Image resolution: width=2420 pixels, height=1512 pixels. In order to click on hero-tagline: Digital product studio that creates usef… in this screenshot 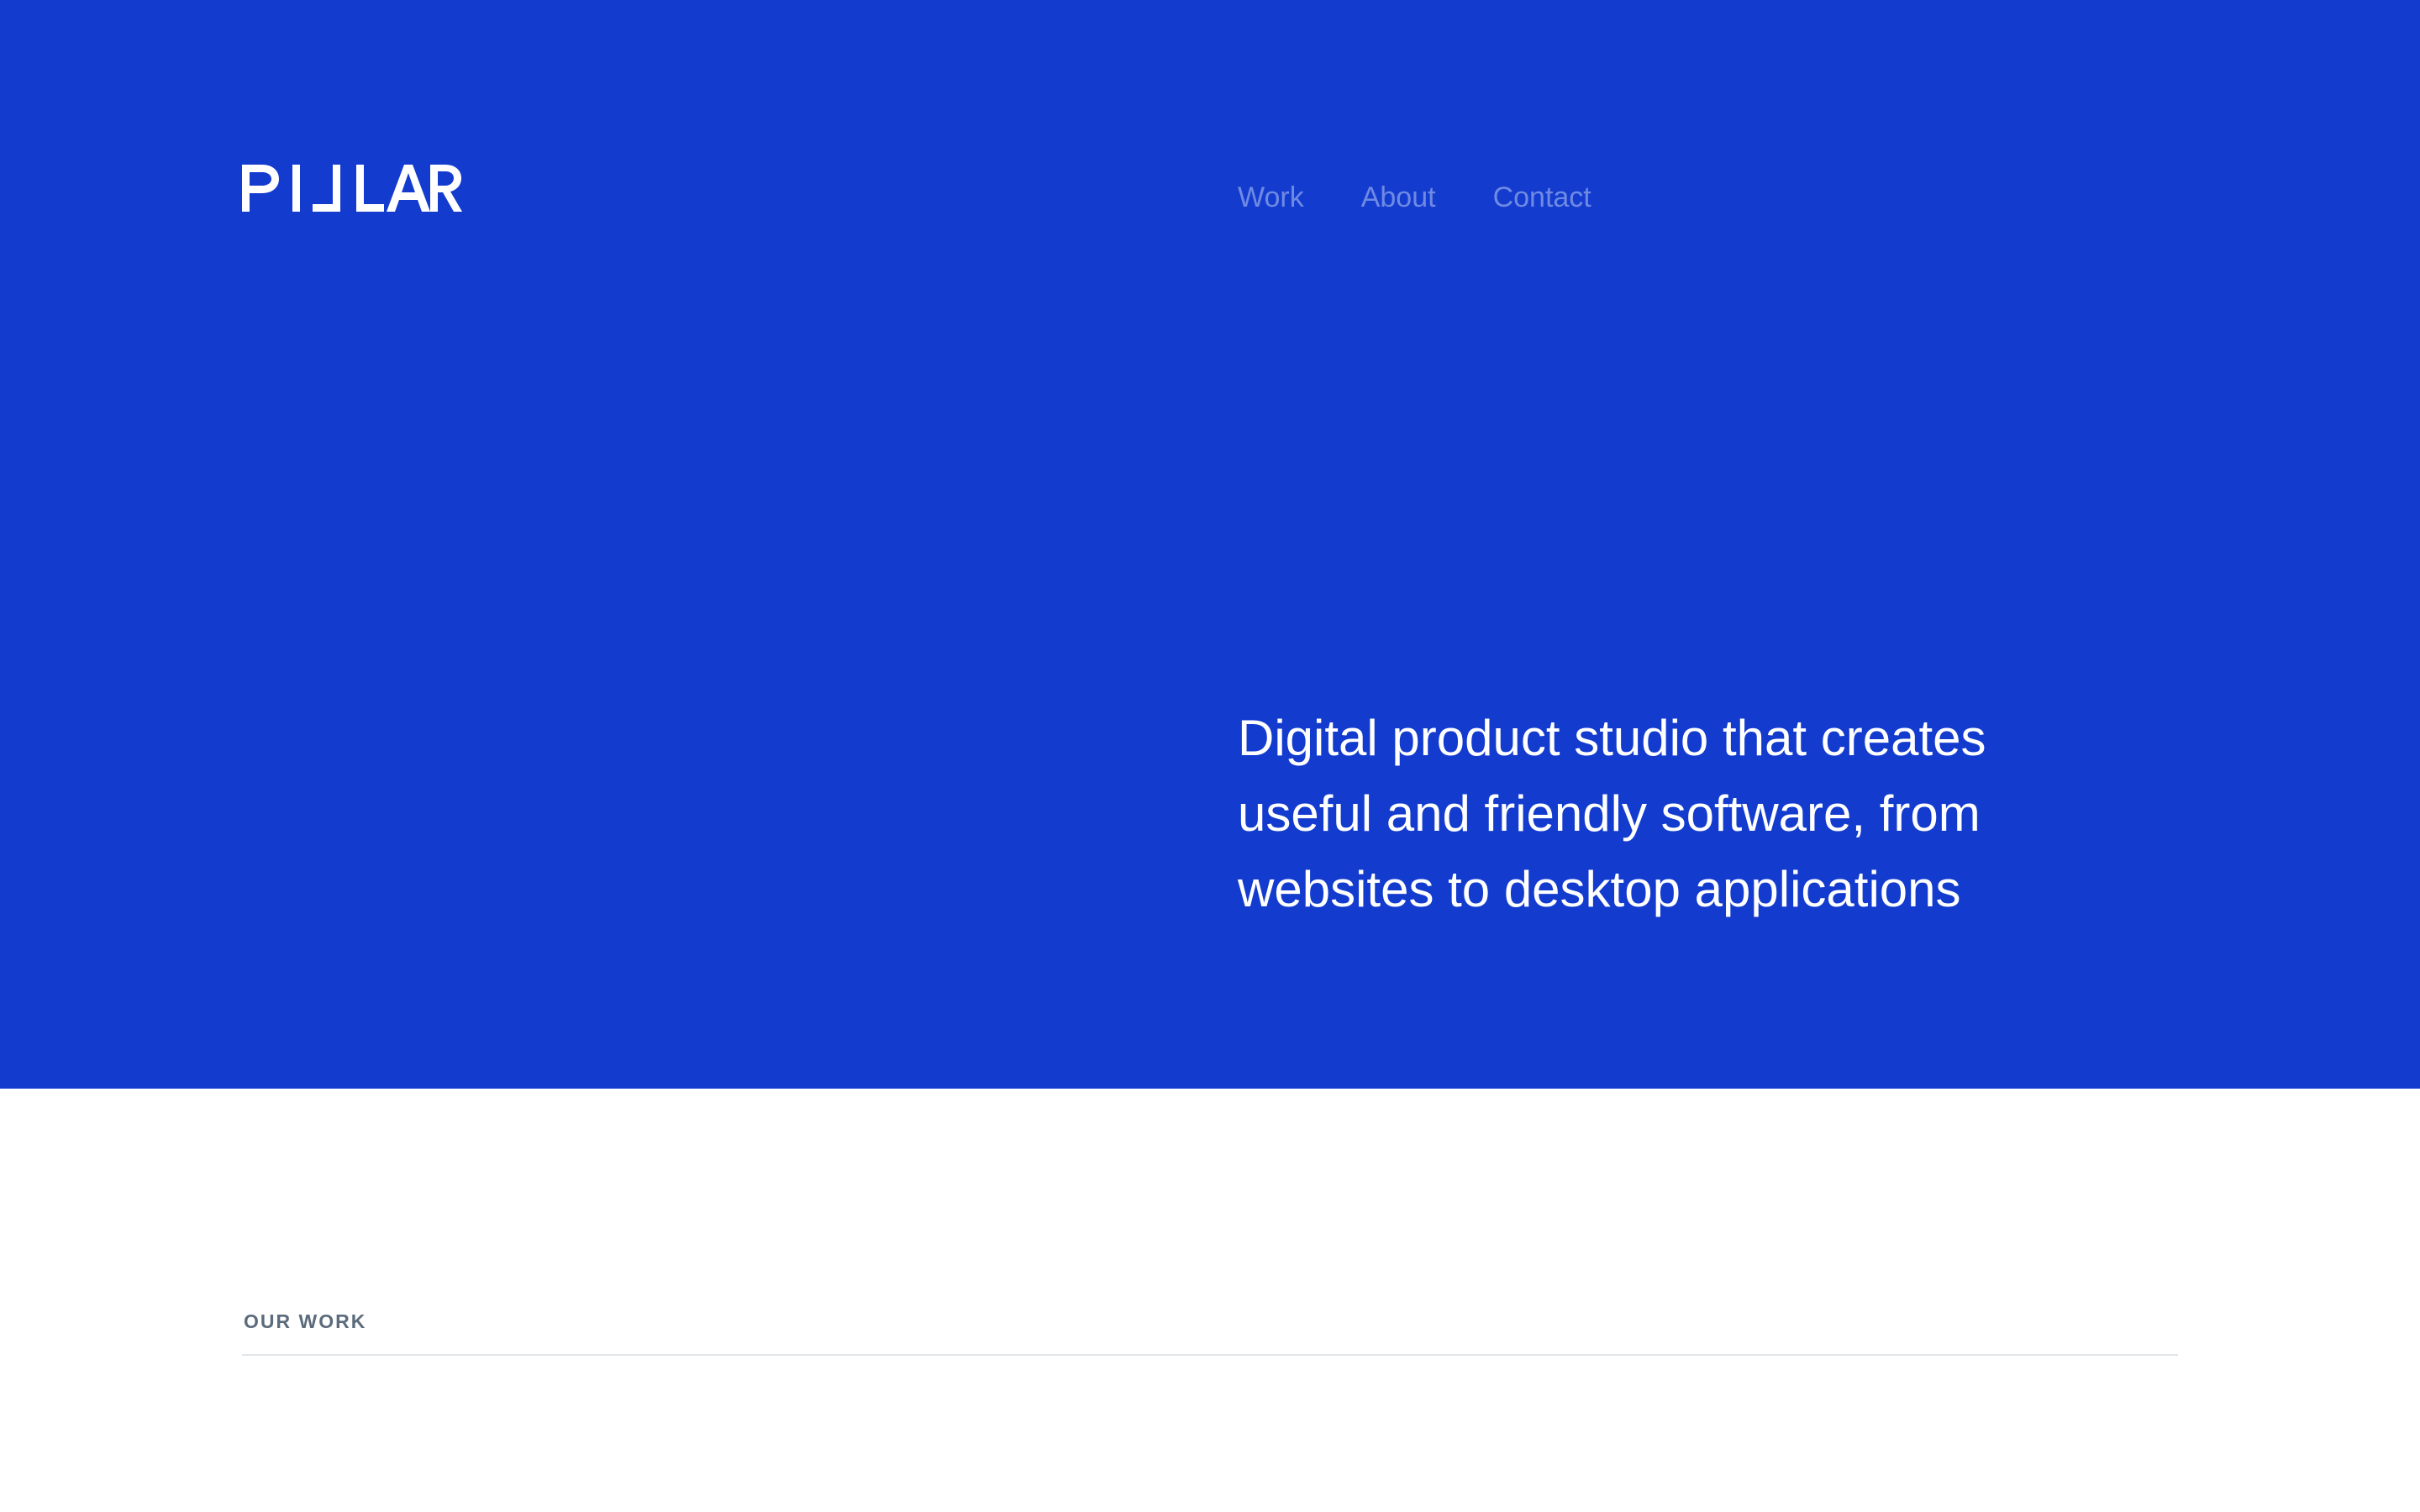, I will do `click(1725, 814)`.